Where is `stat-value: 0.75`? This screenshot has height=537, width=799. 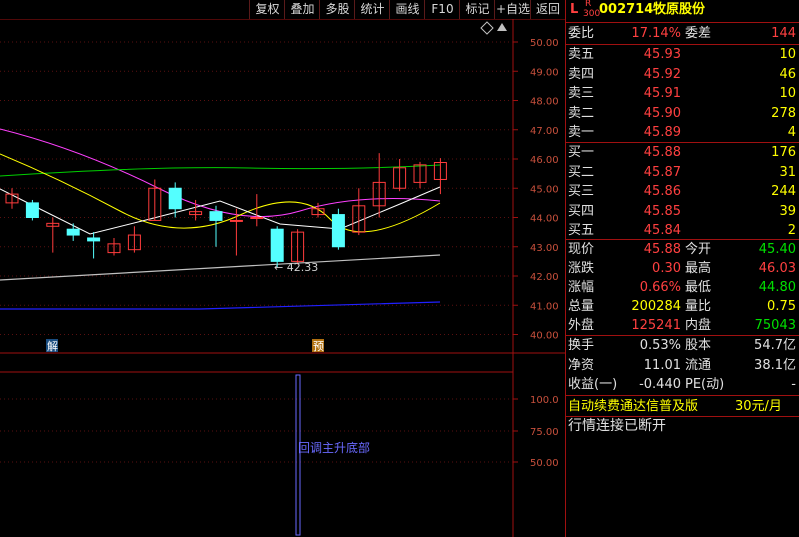 stat-value: 0.75 is located at coordinates (781, 306).